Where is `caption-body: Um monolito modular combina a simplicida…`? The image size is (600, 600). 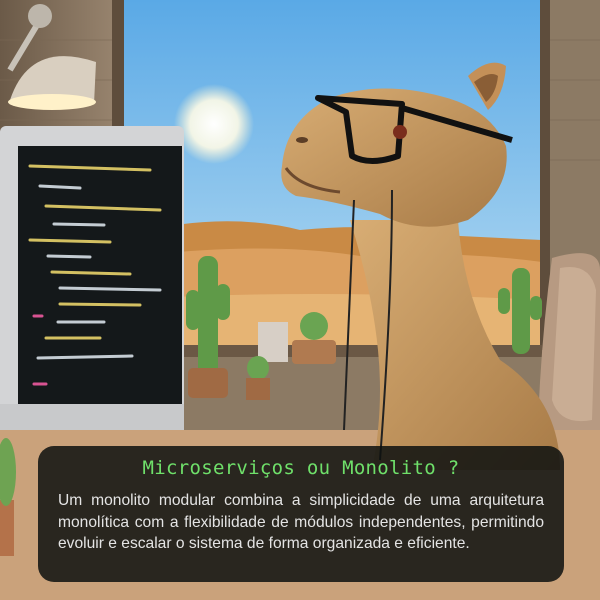 caption-body: Um monolito modular combina a simplicida… is located at coordinates (301, 522).